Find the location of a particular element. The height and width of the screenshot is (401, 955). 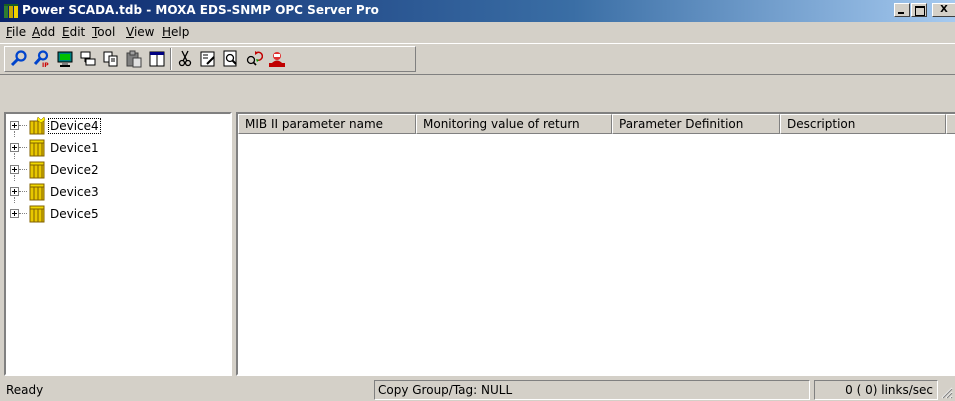

device-folder-icon is located at coordinates (37, 126).